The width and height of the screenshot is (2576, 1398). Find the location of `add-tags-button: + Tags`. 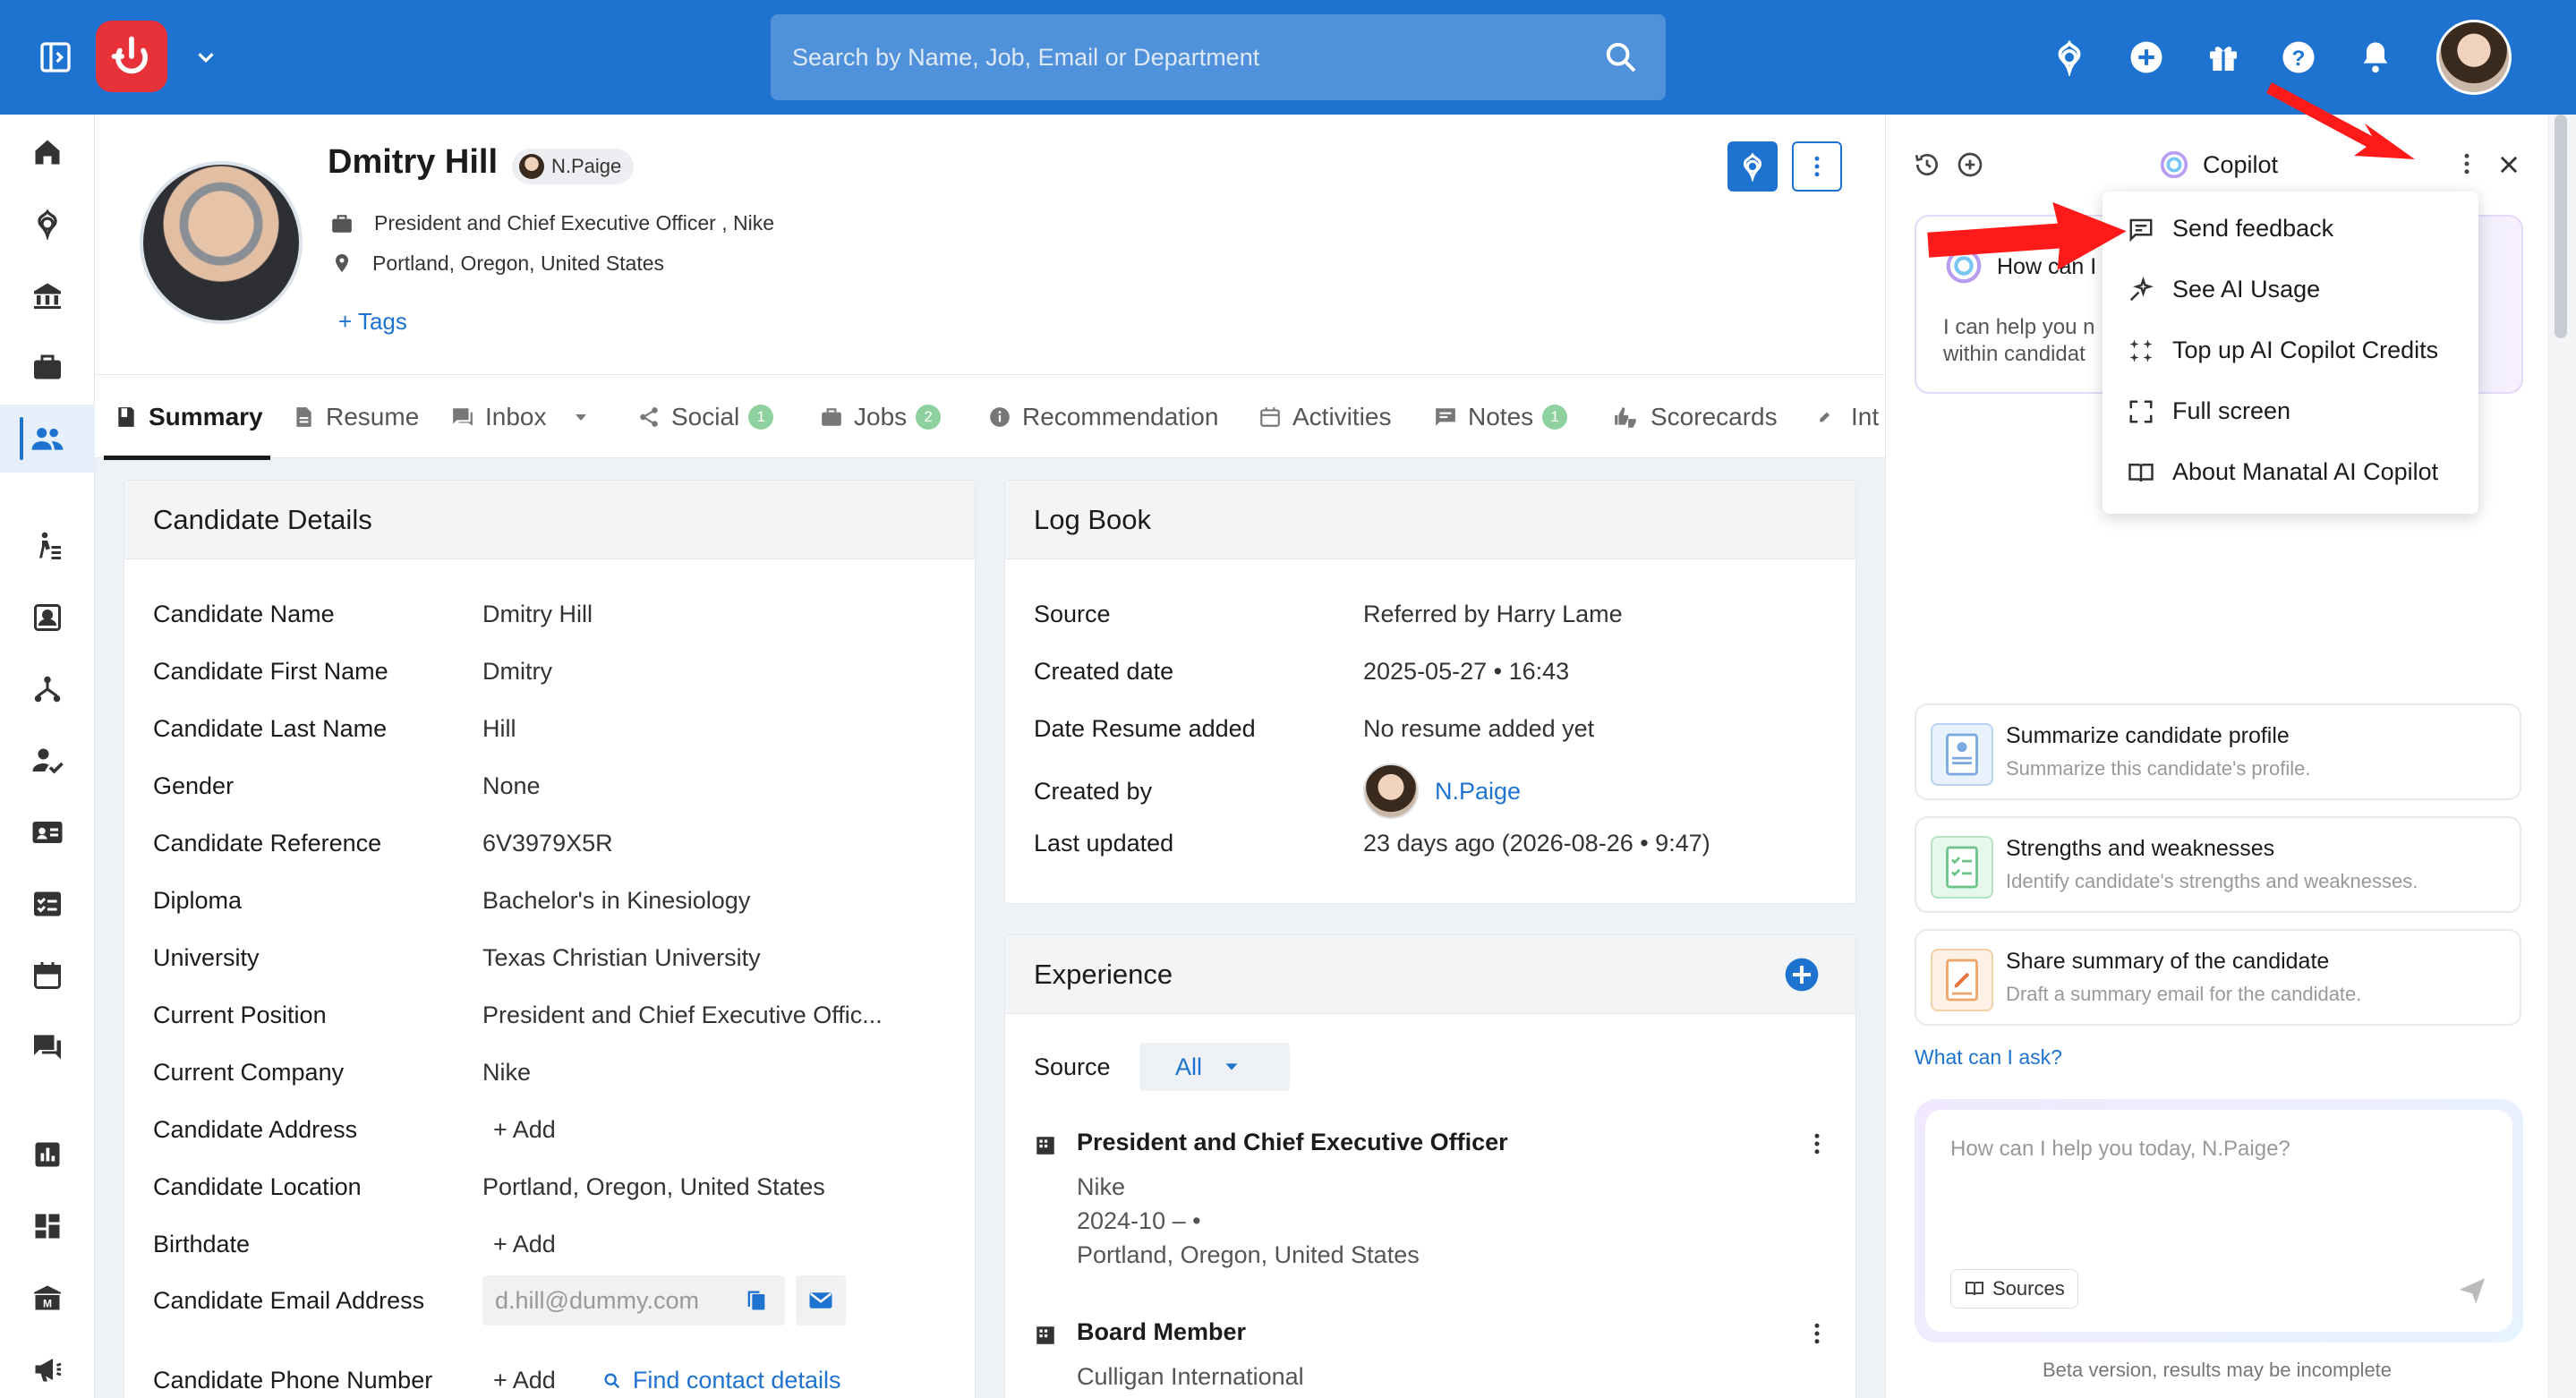

add-tags-button: + Tags is located at coordinates (372, 322).